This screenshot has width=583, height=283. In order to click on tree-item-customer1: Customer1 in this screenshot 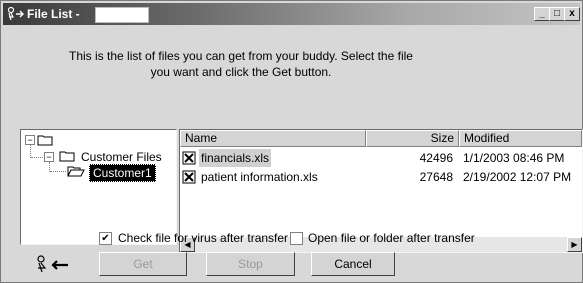, I will do `click(122, 173)`.